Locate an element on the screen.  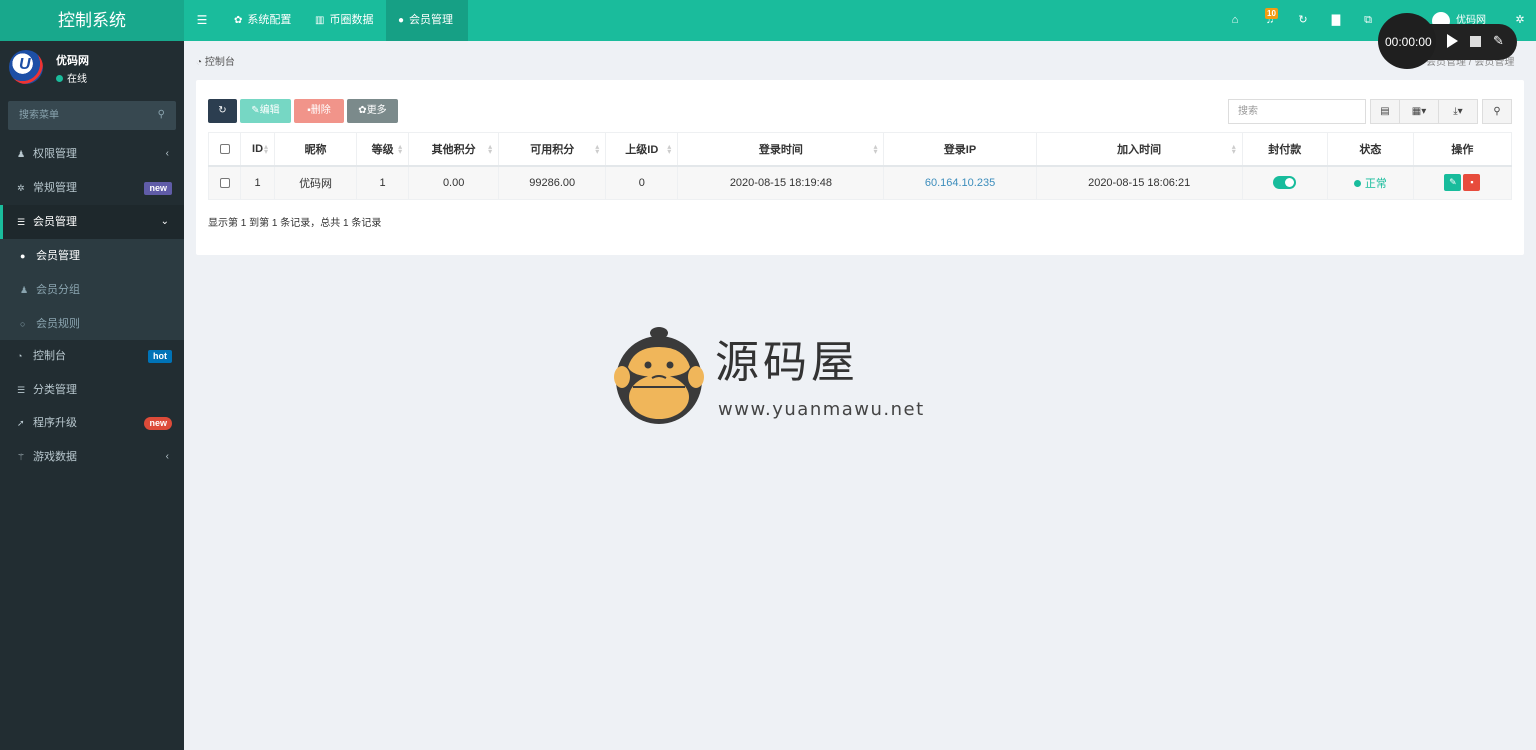
app-title: 控制系统 is located at coordinates (92, 20).